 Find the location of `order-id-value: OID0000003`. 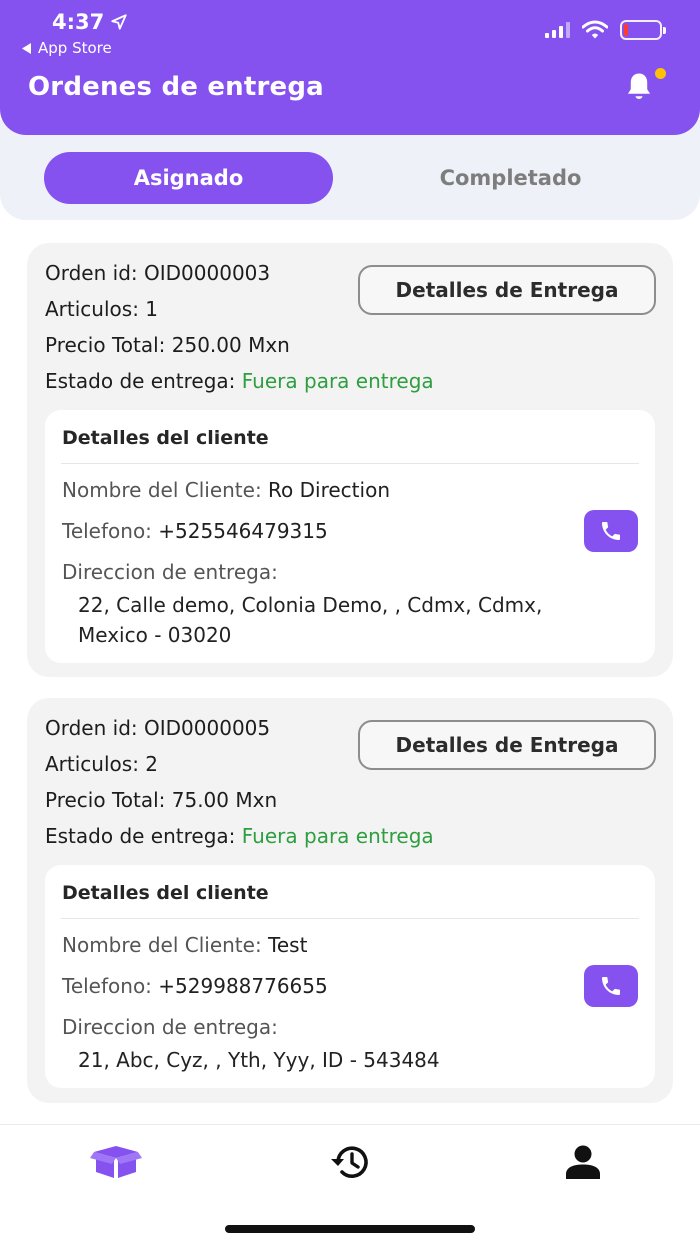

order-id-value: OID0000003 is located at coordinates (207, 273).